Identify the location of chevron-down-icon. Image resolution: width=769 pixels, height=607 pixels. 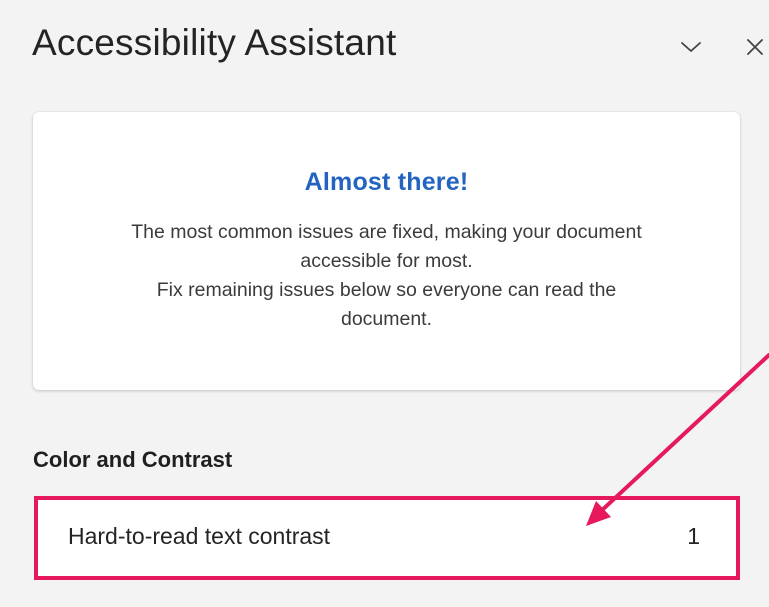
(691, 47).